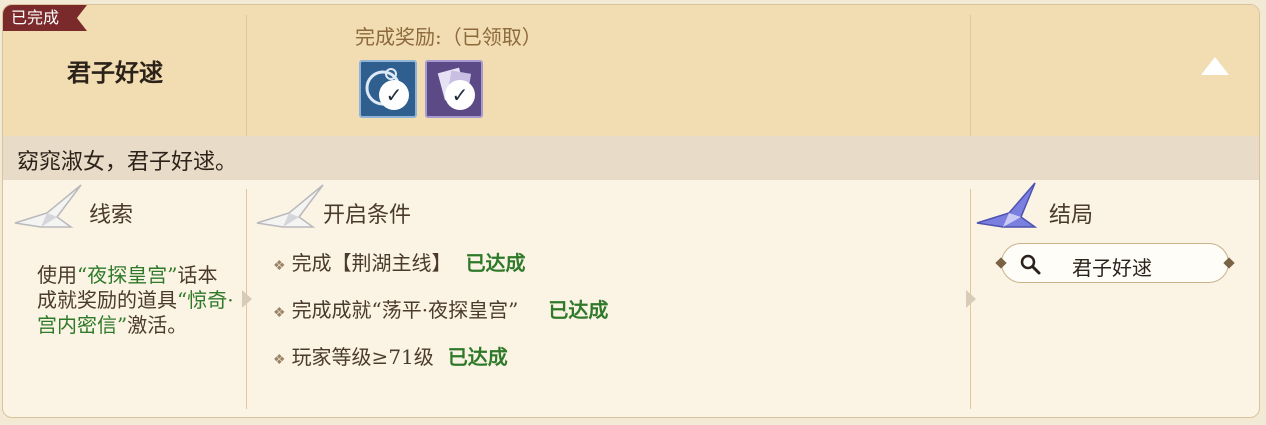 This screenshot has height=425, width=1266. Describe the element at coordinates (1071, 215) in the screenshot. I see `ending-heading: 结局` at that location.